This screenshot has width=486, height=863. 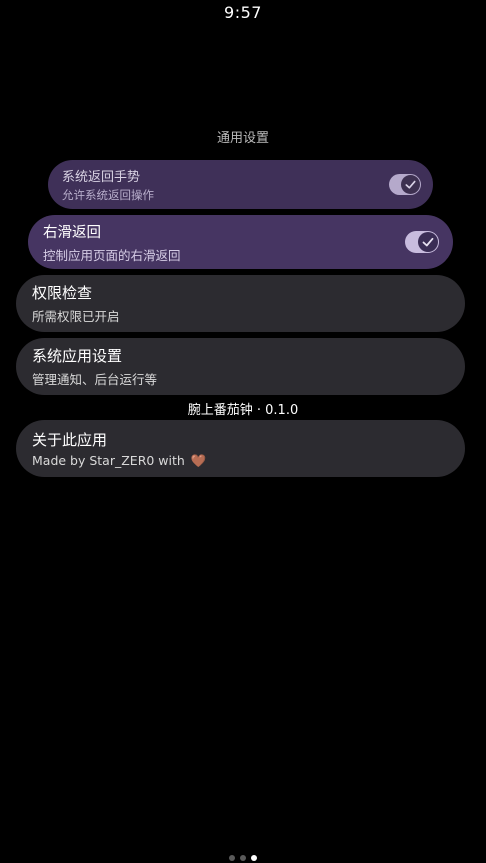 What do you see at coordinates (95, 379) in the screenshot?
I see `system-app-settings-subtitle: 管理通知、后台运行等` at bounding box center [95, 379].